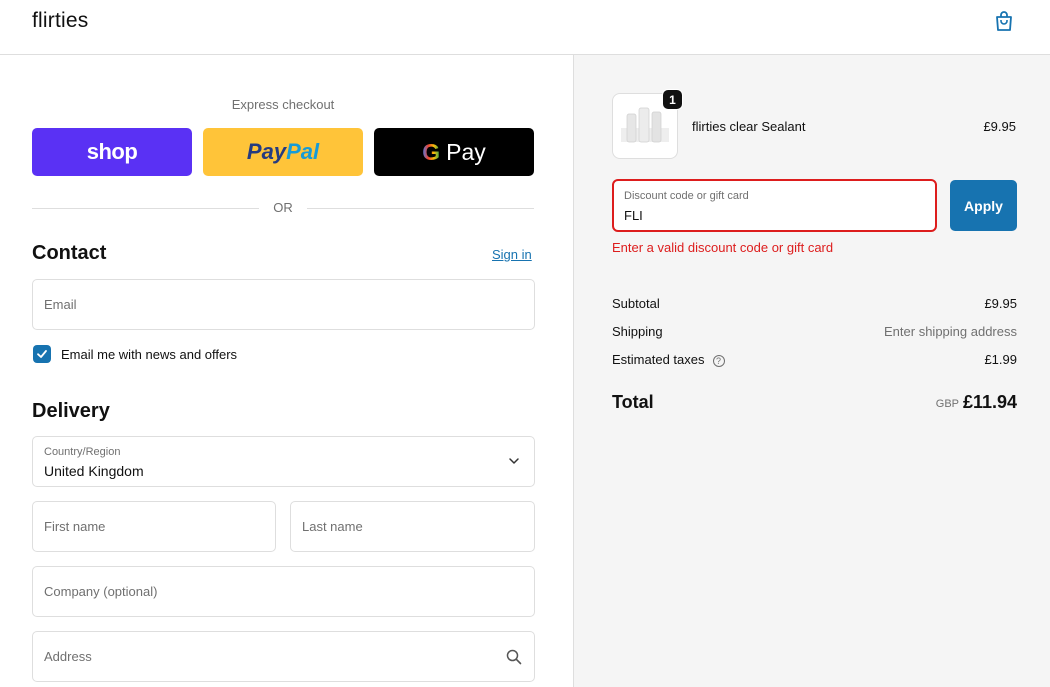  What do you see at coordinates (1000, 359) in the screenshot?
I see `taxes-value: £1.99` at bounding box center [1000, 359].